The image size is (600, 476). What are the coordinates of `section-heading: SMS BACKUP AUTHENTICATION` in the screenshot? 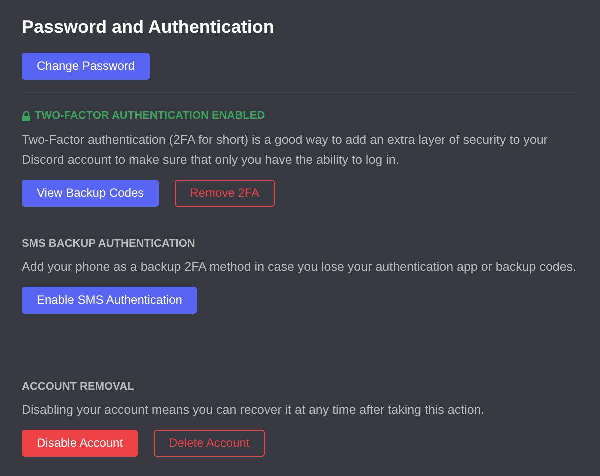 It's located at (109, 243).